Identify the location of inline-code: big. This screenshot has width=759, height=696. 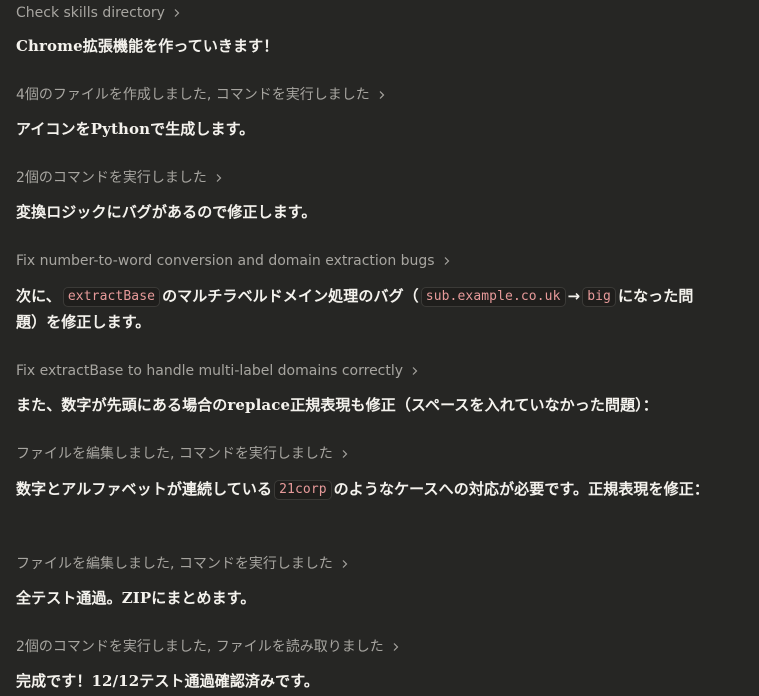
(599, 297).